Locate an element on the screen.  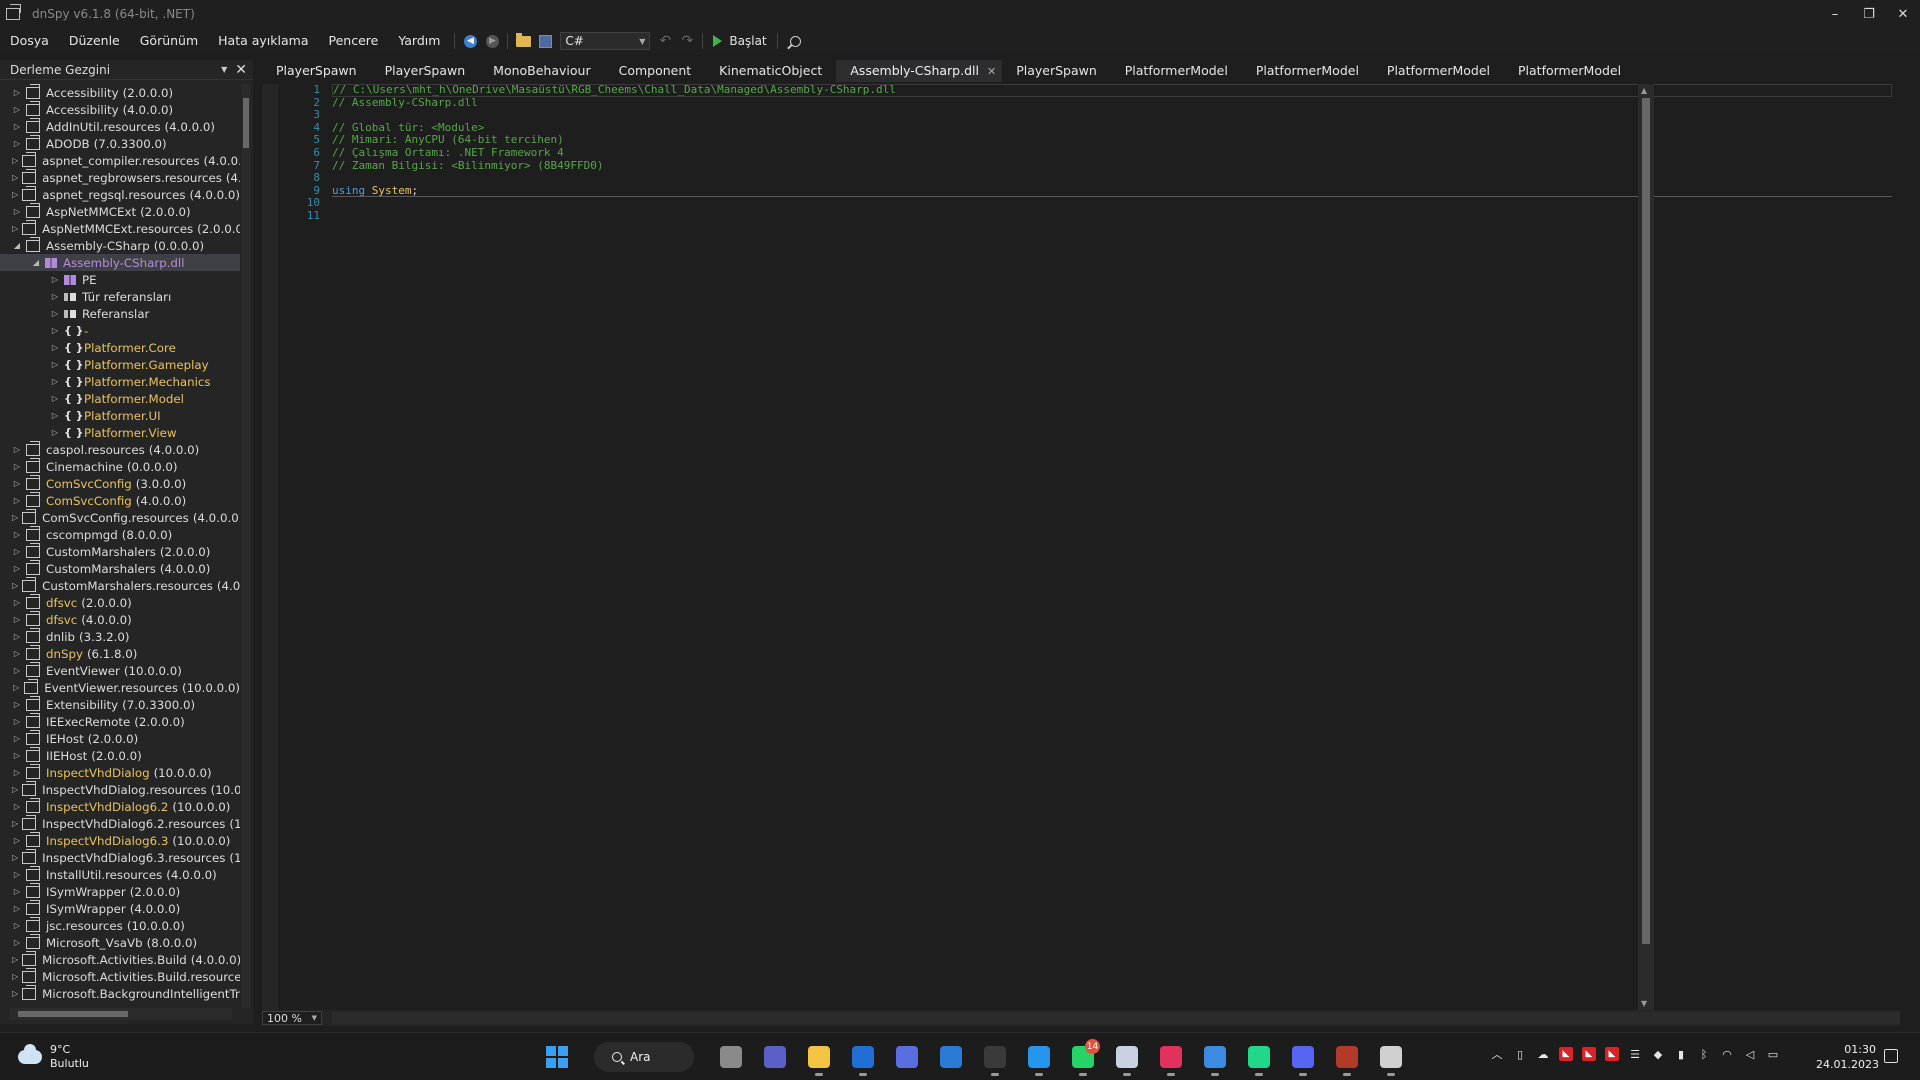
battery-icon: ▭ is located at coordinates (1773, 1054).